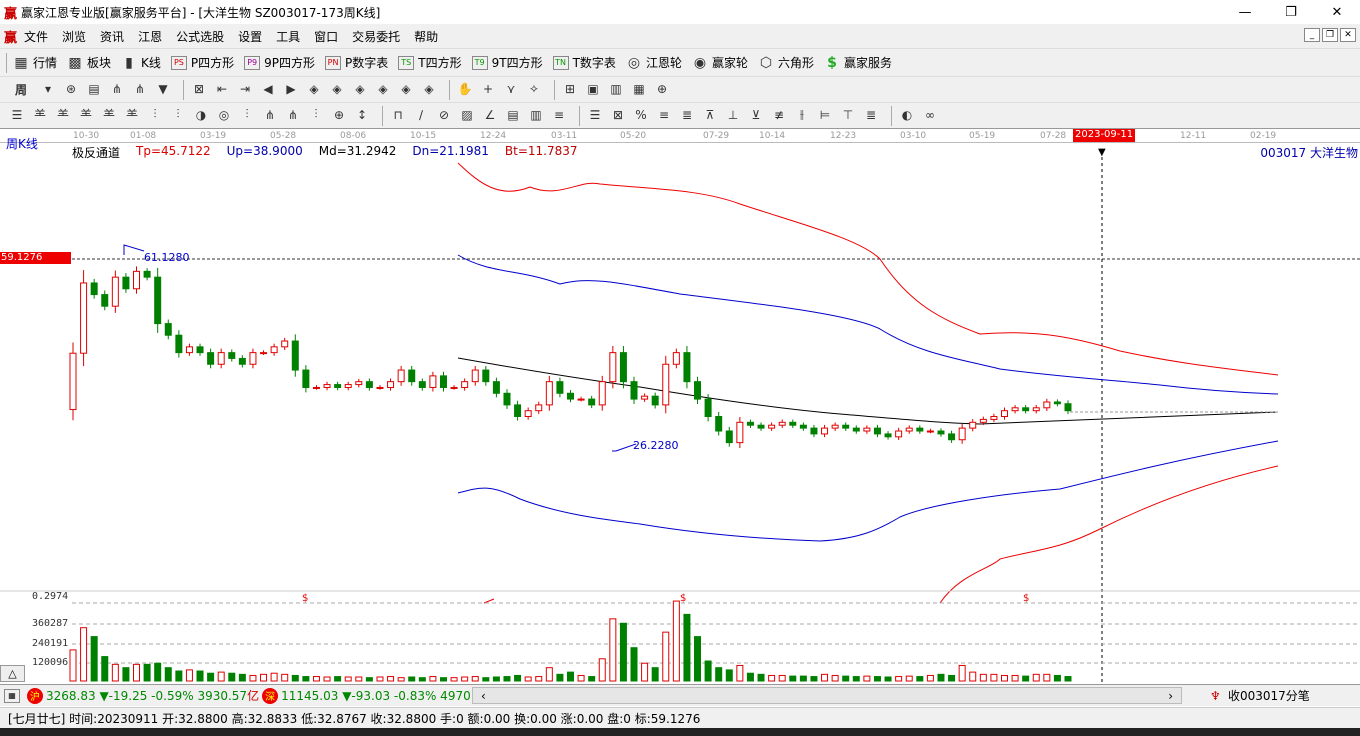  What do you see at coordinates (383, 89) in the screenshot?
I see `tb2-tool-15-icon: ◈` at bounding box center [383, 89].